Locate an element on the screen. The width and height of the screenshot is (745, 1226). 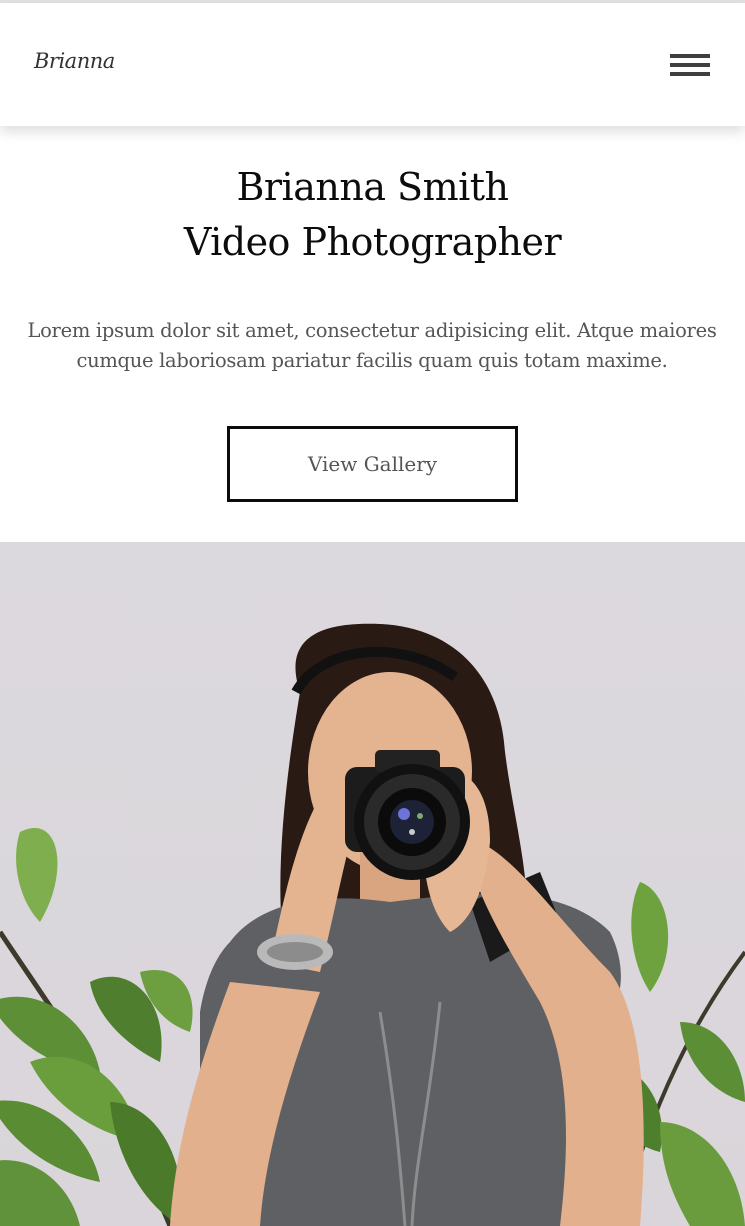
page-title: Brianna Smith Video Photographer is located at coordinates (372, 215).